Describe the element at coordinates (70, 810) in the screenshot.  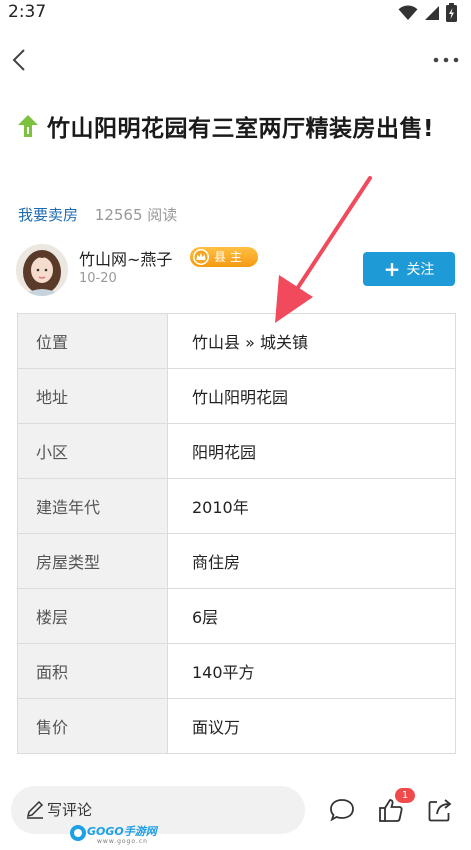
I see `comment-placeholder: 写评论` at that location.